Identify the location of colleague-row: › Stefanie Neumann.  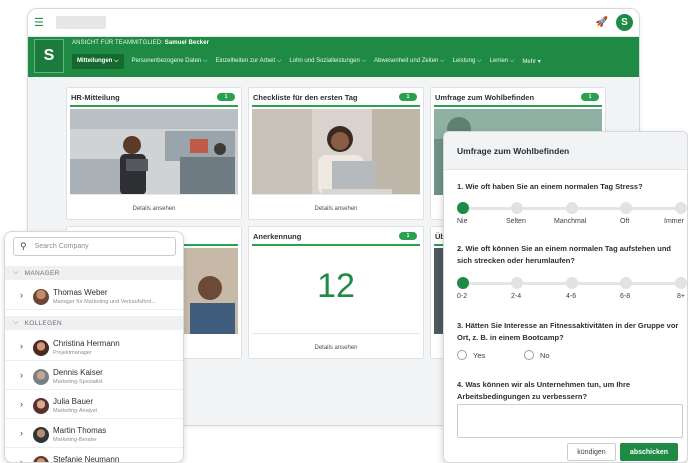
(94, 456).